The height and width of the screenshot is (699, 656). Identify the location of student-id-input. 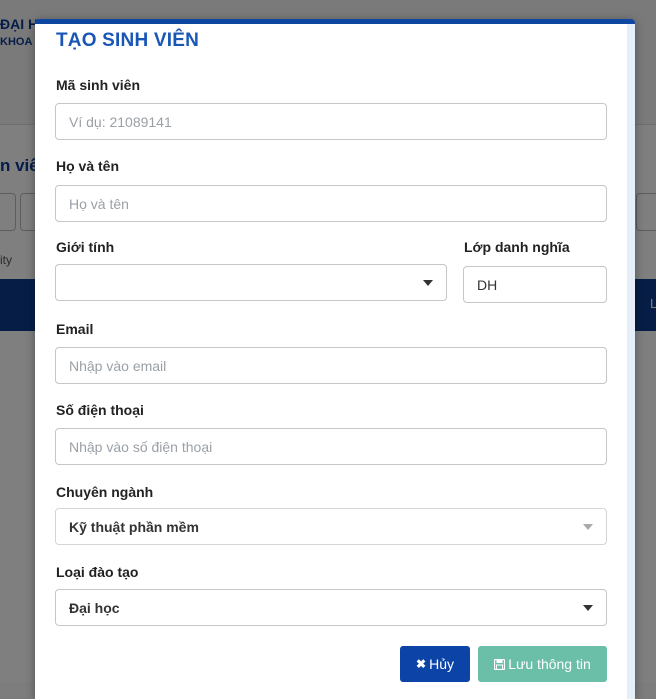
(331, 121).